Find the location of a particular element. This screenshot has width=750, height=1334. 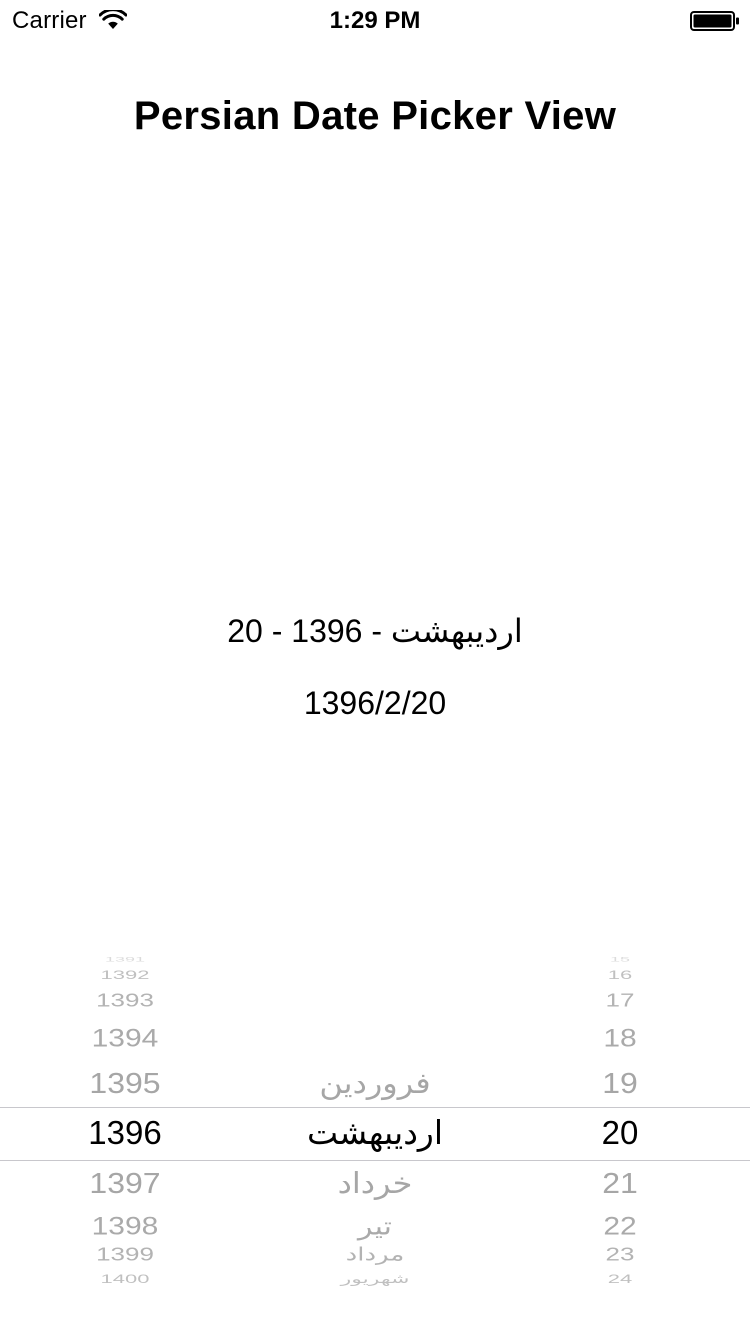

year-option-option: 1397 is located at coordinates (125, 1183).